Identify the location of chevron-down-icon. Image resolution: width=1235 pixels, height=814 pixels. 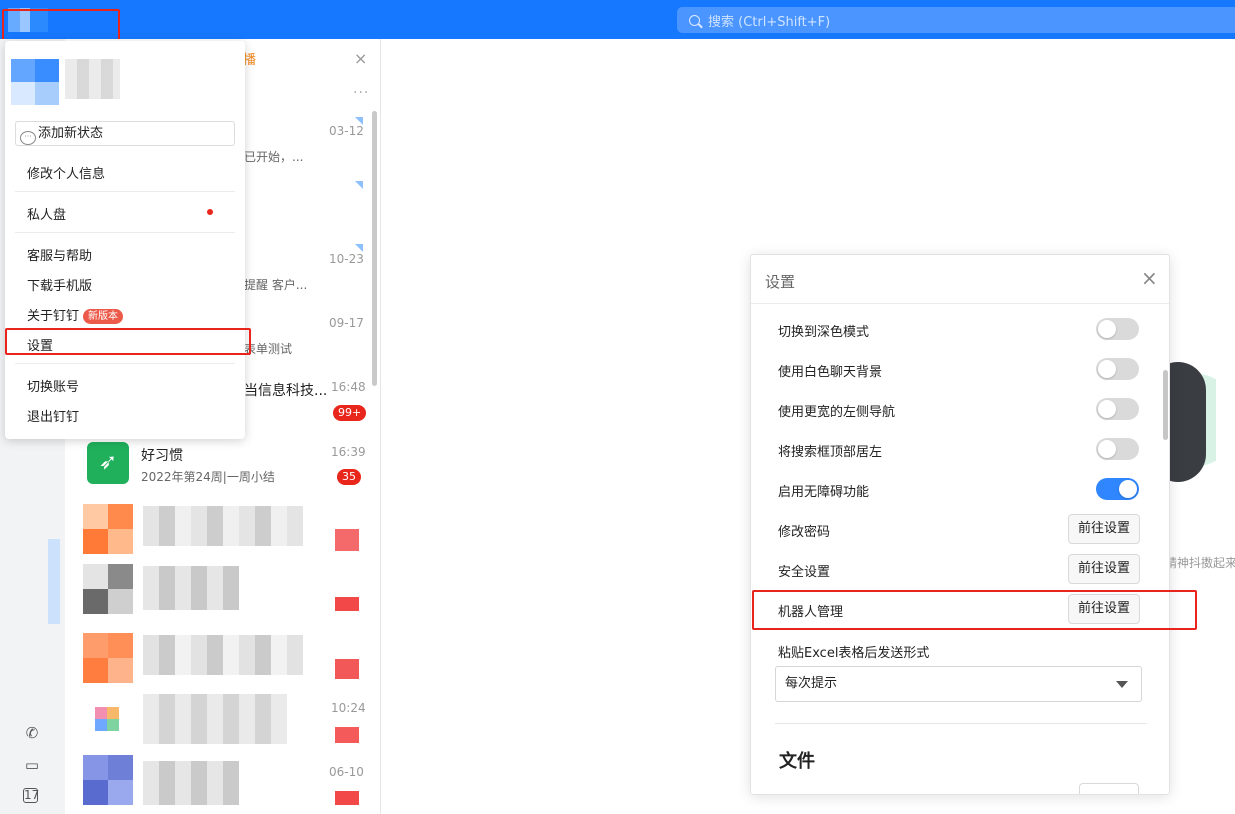
(1122, 684).